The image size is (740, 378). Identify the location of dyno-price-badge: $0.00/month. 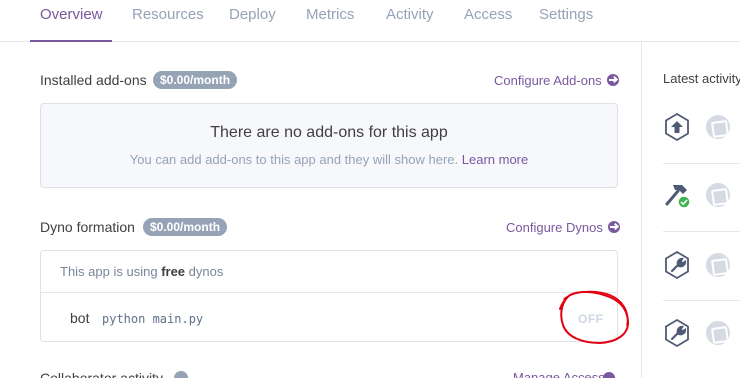
(185, 227).